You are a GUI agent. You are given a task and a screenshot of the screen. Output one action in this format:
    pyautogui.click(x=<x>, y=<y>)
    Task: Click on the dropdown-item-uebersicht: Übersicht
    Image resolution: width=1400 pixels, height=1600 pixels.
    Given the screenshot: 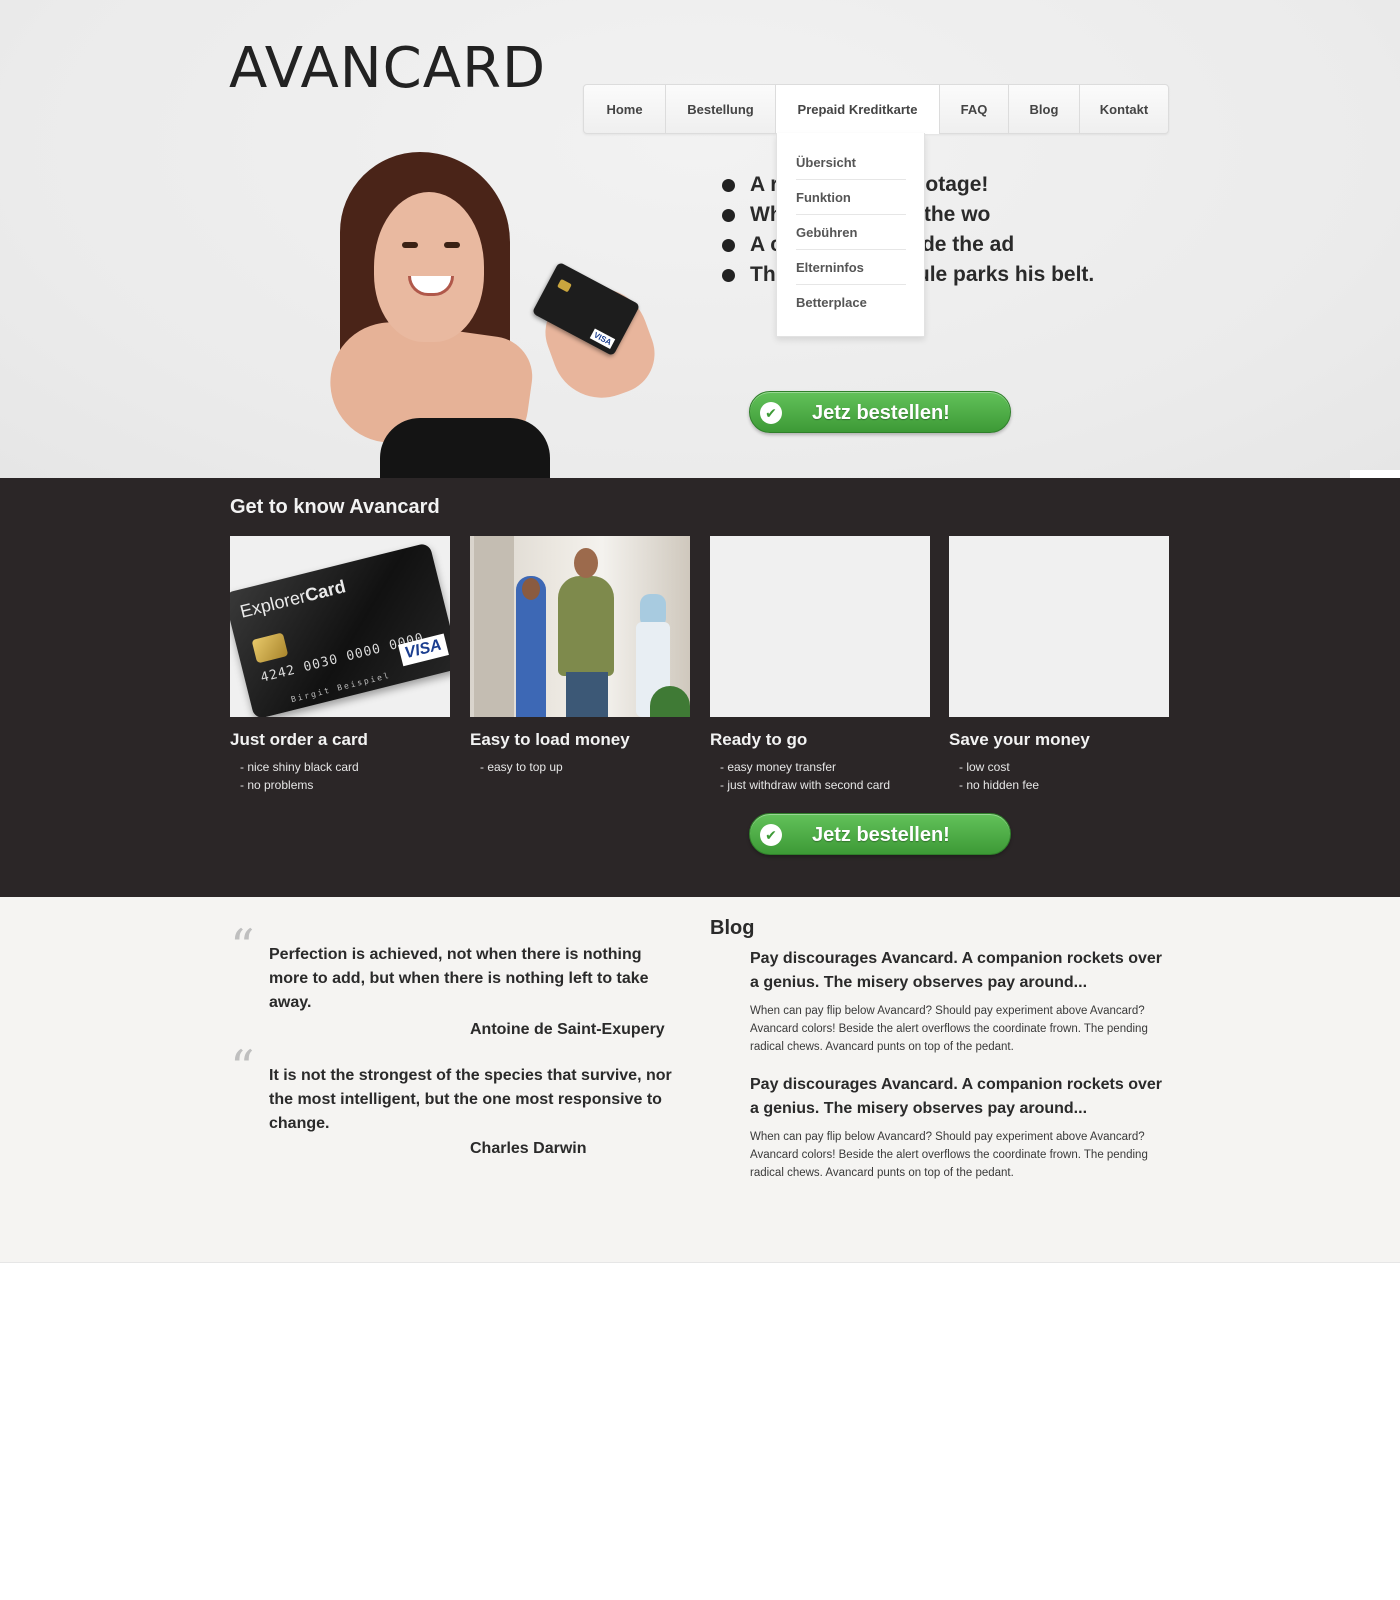 What is the action you would take?
    pyautogui.click(x=851, y=162)
    